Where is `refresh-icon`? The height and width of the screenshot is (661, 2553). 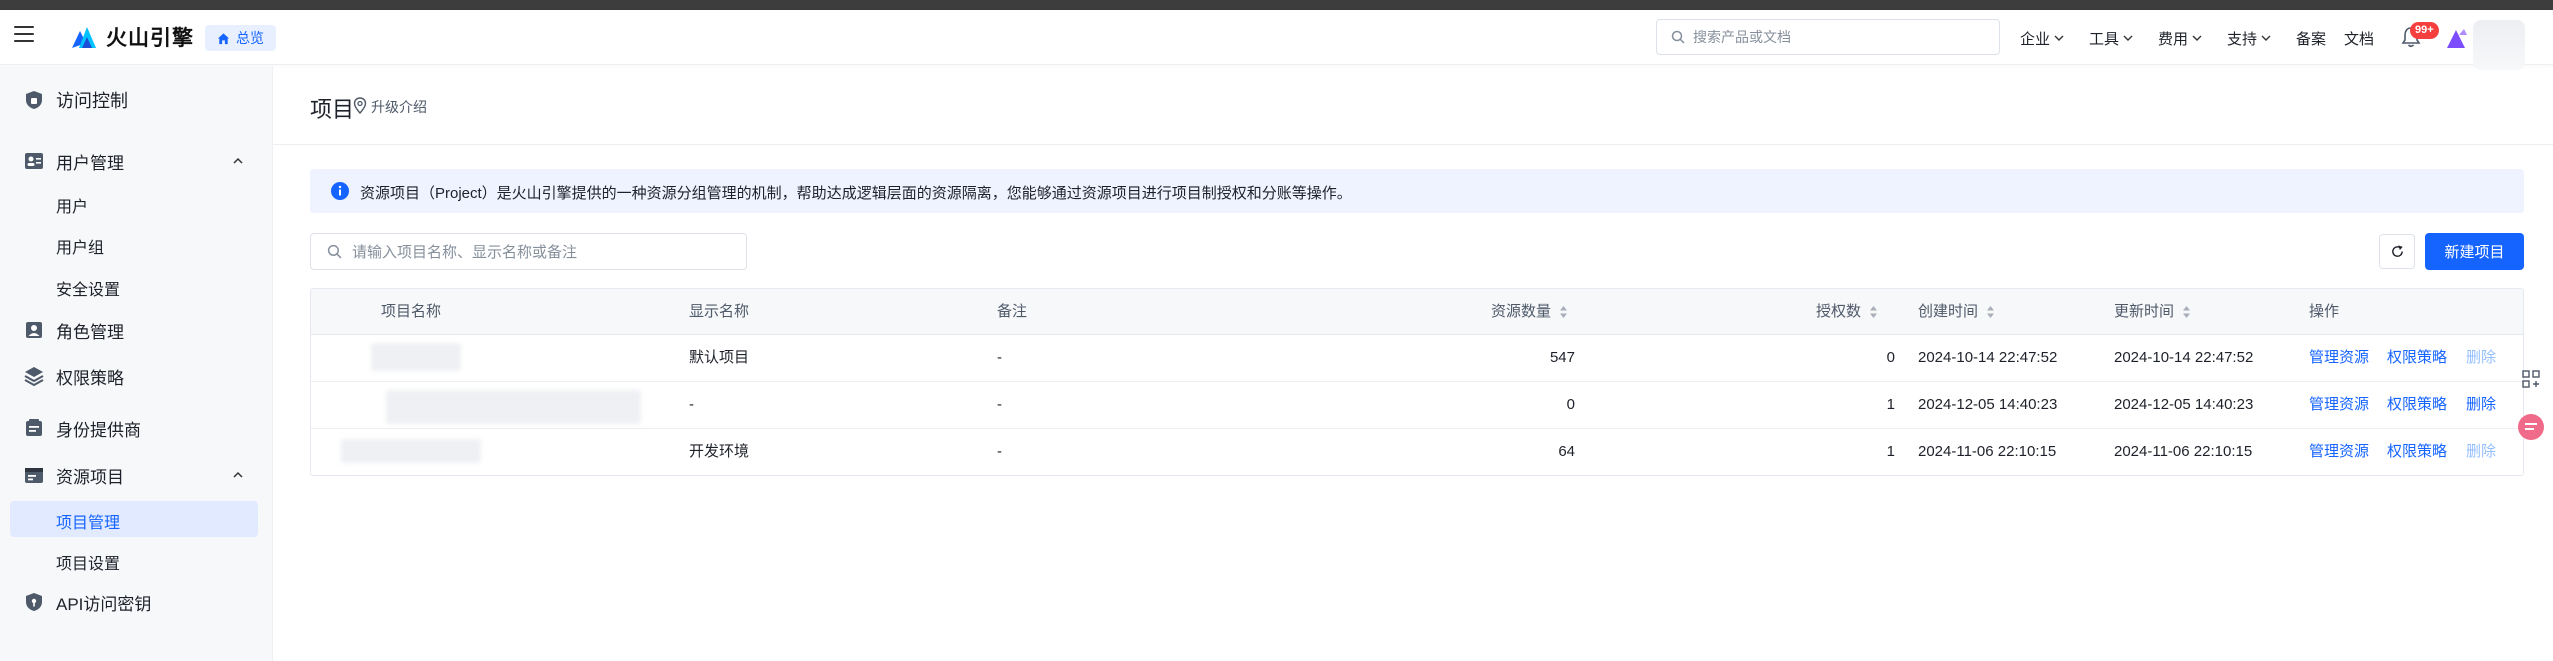
refresh-icon is located at coordinates (2397, 251).